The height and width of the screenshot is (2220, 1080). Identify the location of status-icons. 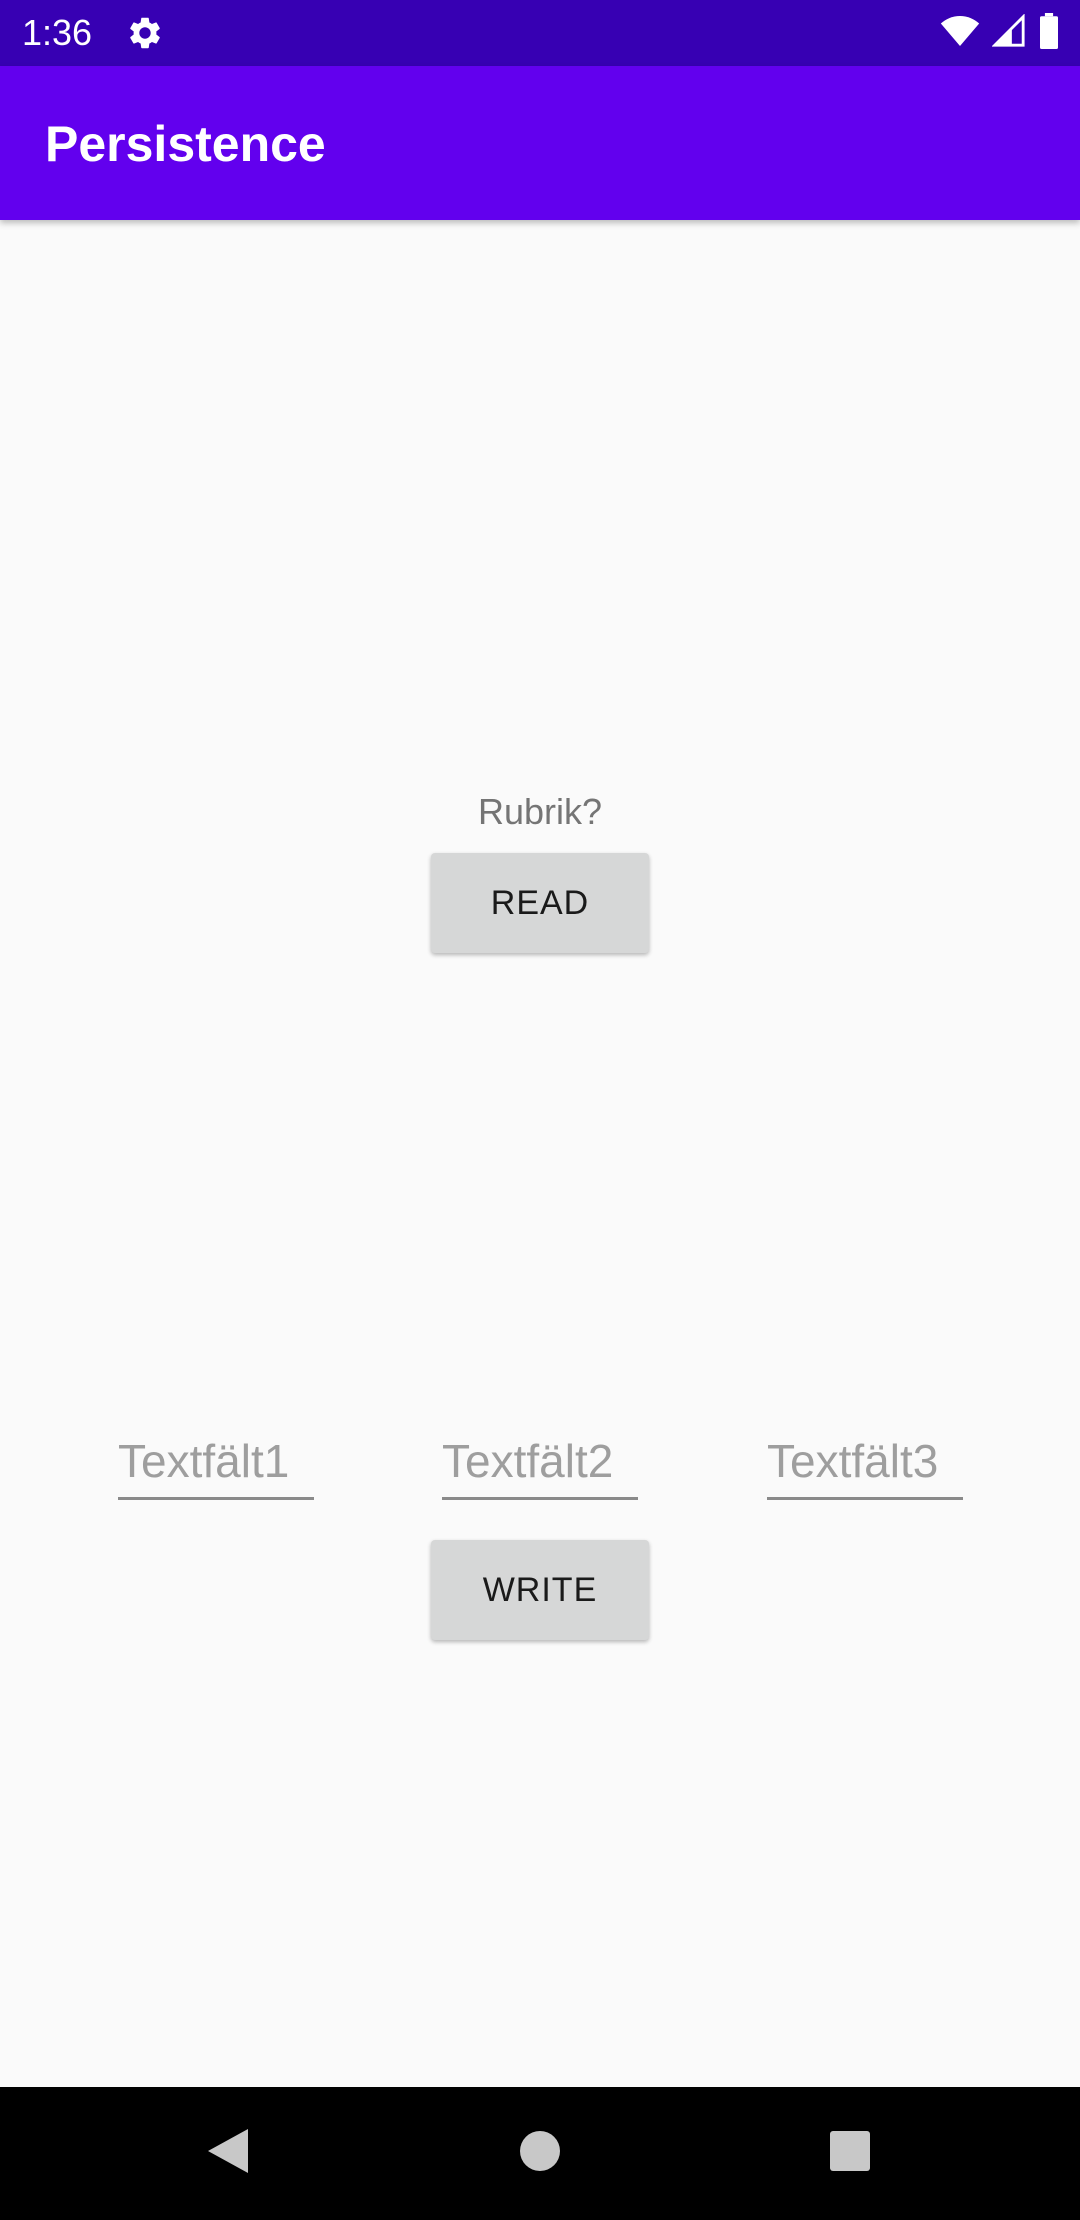
(1000, 33).